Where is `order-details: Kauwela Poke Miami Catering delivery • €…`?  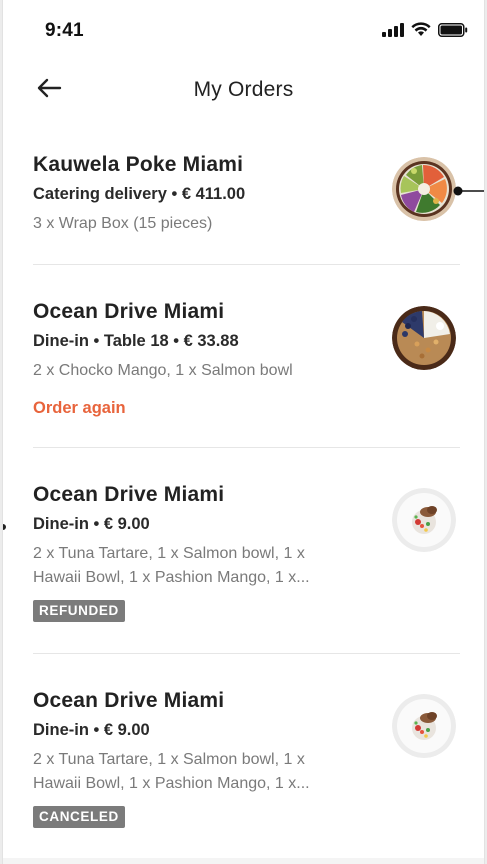 order-details: Kauwela Poke Miami Catering delivery • €… is located at coordinates (193, 194).